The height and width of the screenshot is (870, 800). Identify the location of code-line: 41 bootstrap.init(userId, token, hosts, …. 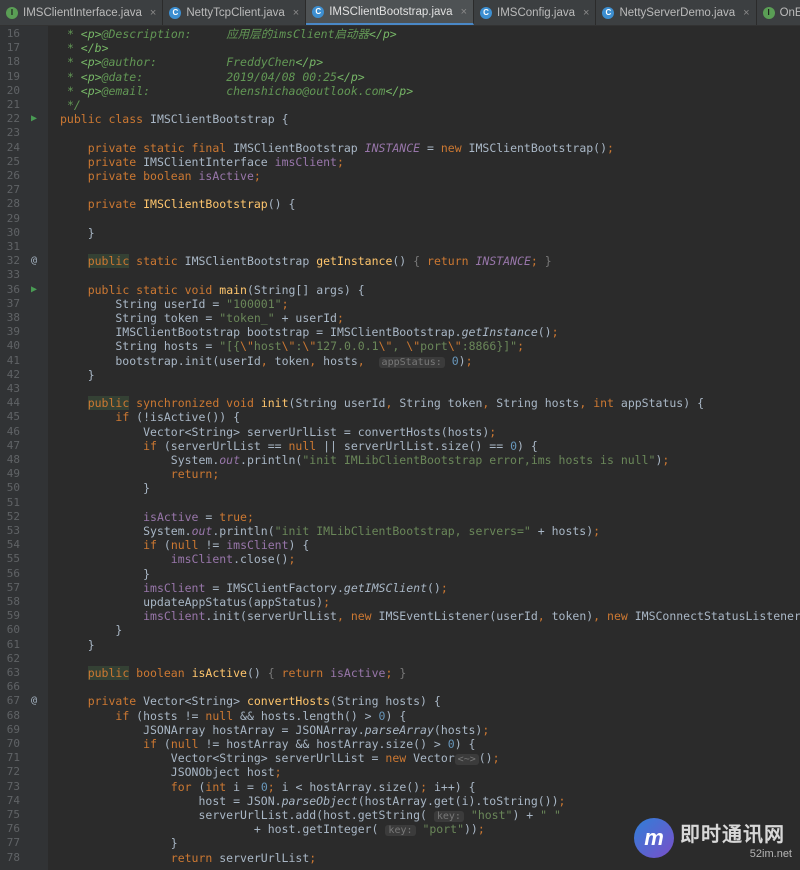
(400, 361).